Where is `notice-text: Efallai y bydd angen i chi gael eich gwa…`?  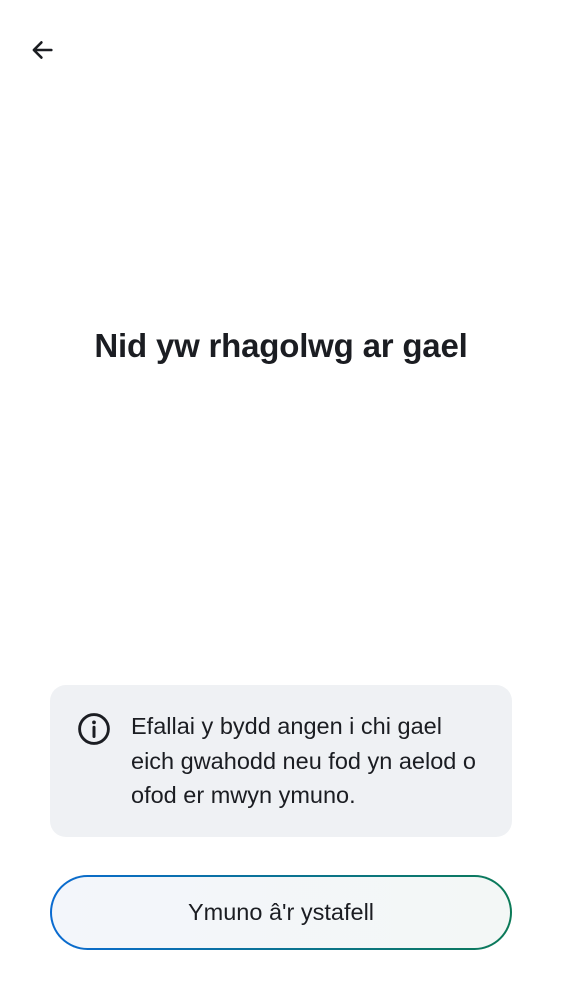 notice-text: Efallai y bydd angen i chi gael eich gwa… is located at coordinates (303, 760).